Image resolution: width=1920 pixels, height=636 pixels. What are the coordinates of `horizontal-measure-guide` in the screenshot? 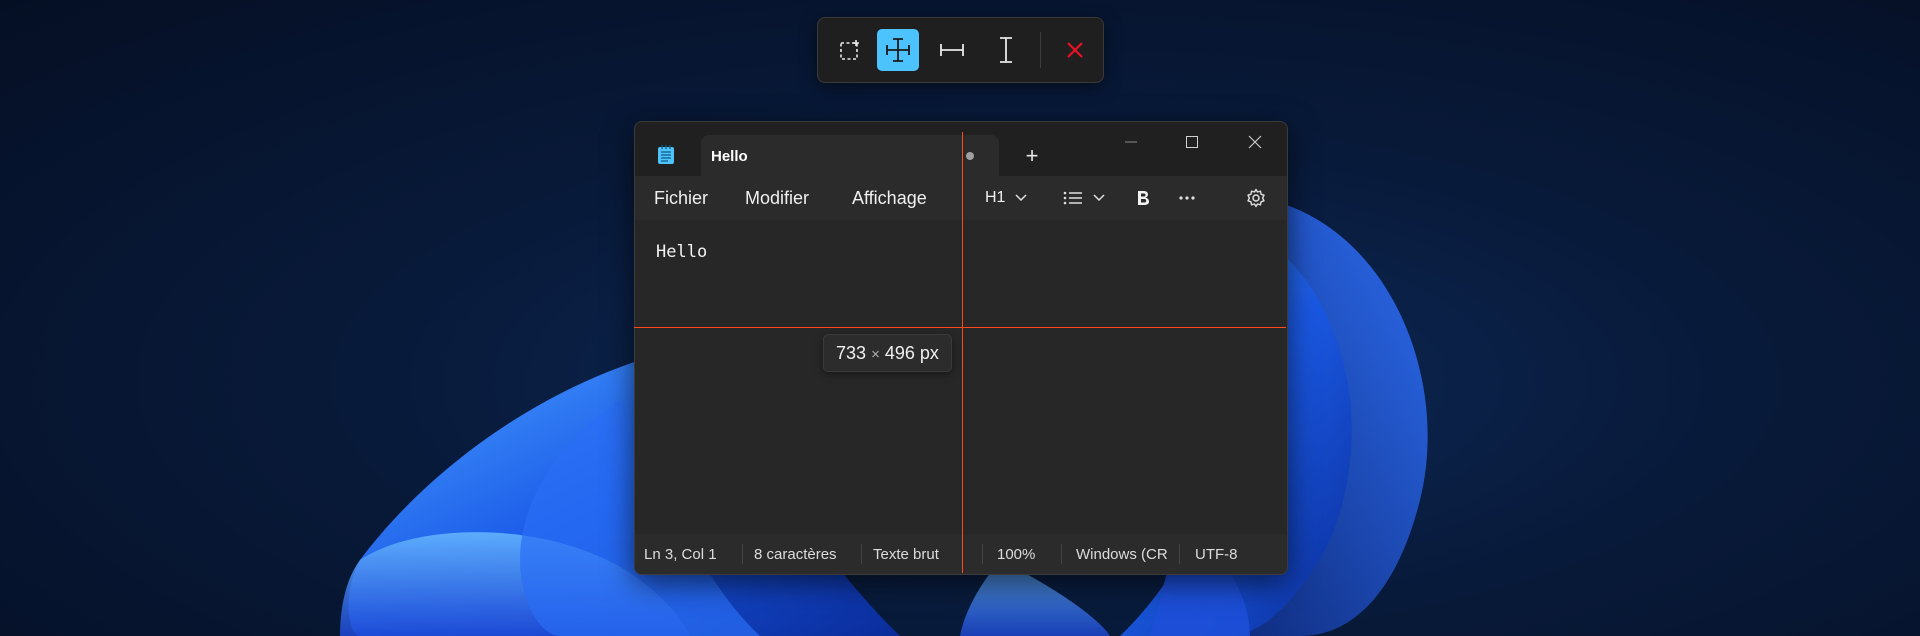 It's located at (960, 327).